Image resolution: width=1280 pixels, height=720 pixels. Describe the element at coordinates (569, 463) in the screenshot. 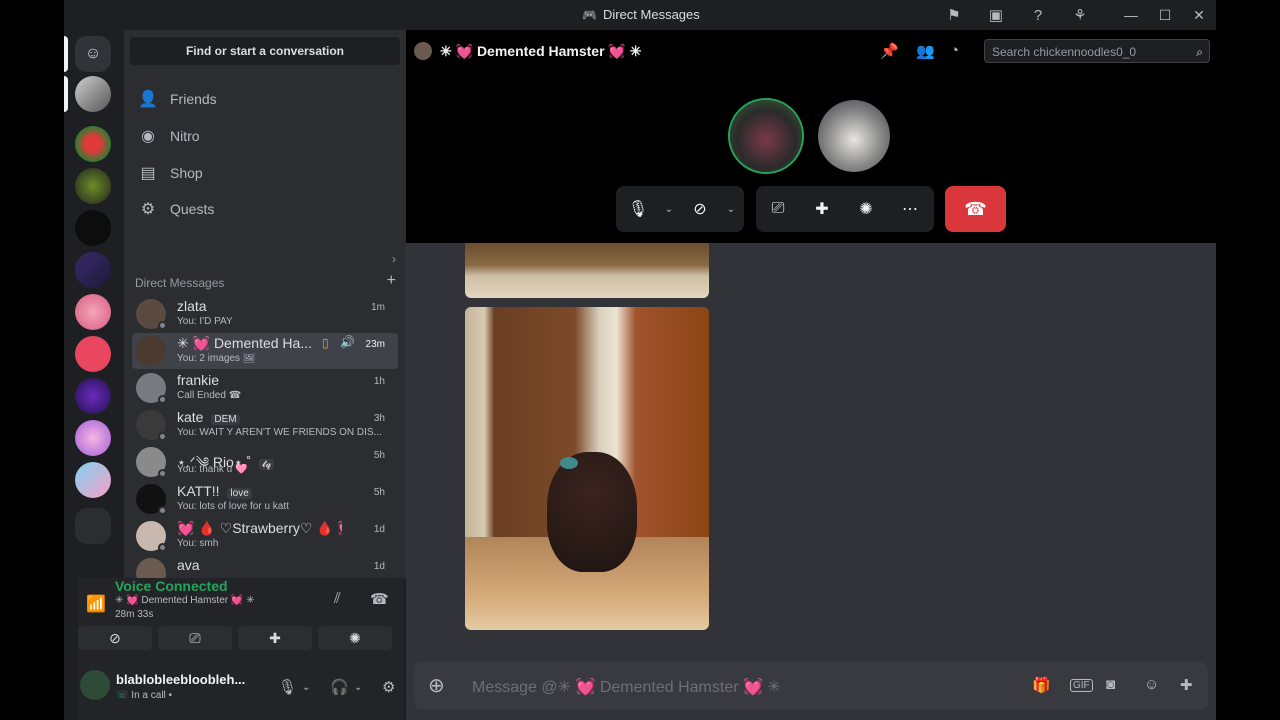

I see `dog-ear` at that location.